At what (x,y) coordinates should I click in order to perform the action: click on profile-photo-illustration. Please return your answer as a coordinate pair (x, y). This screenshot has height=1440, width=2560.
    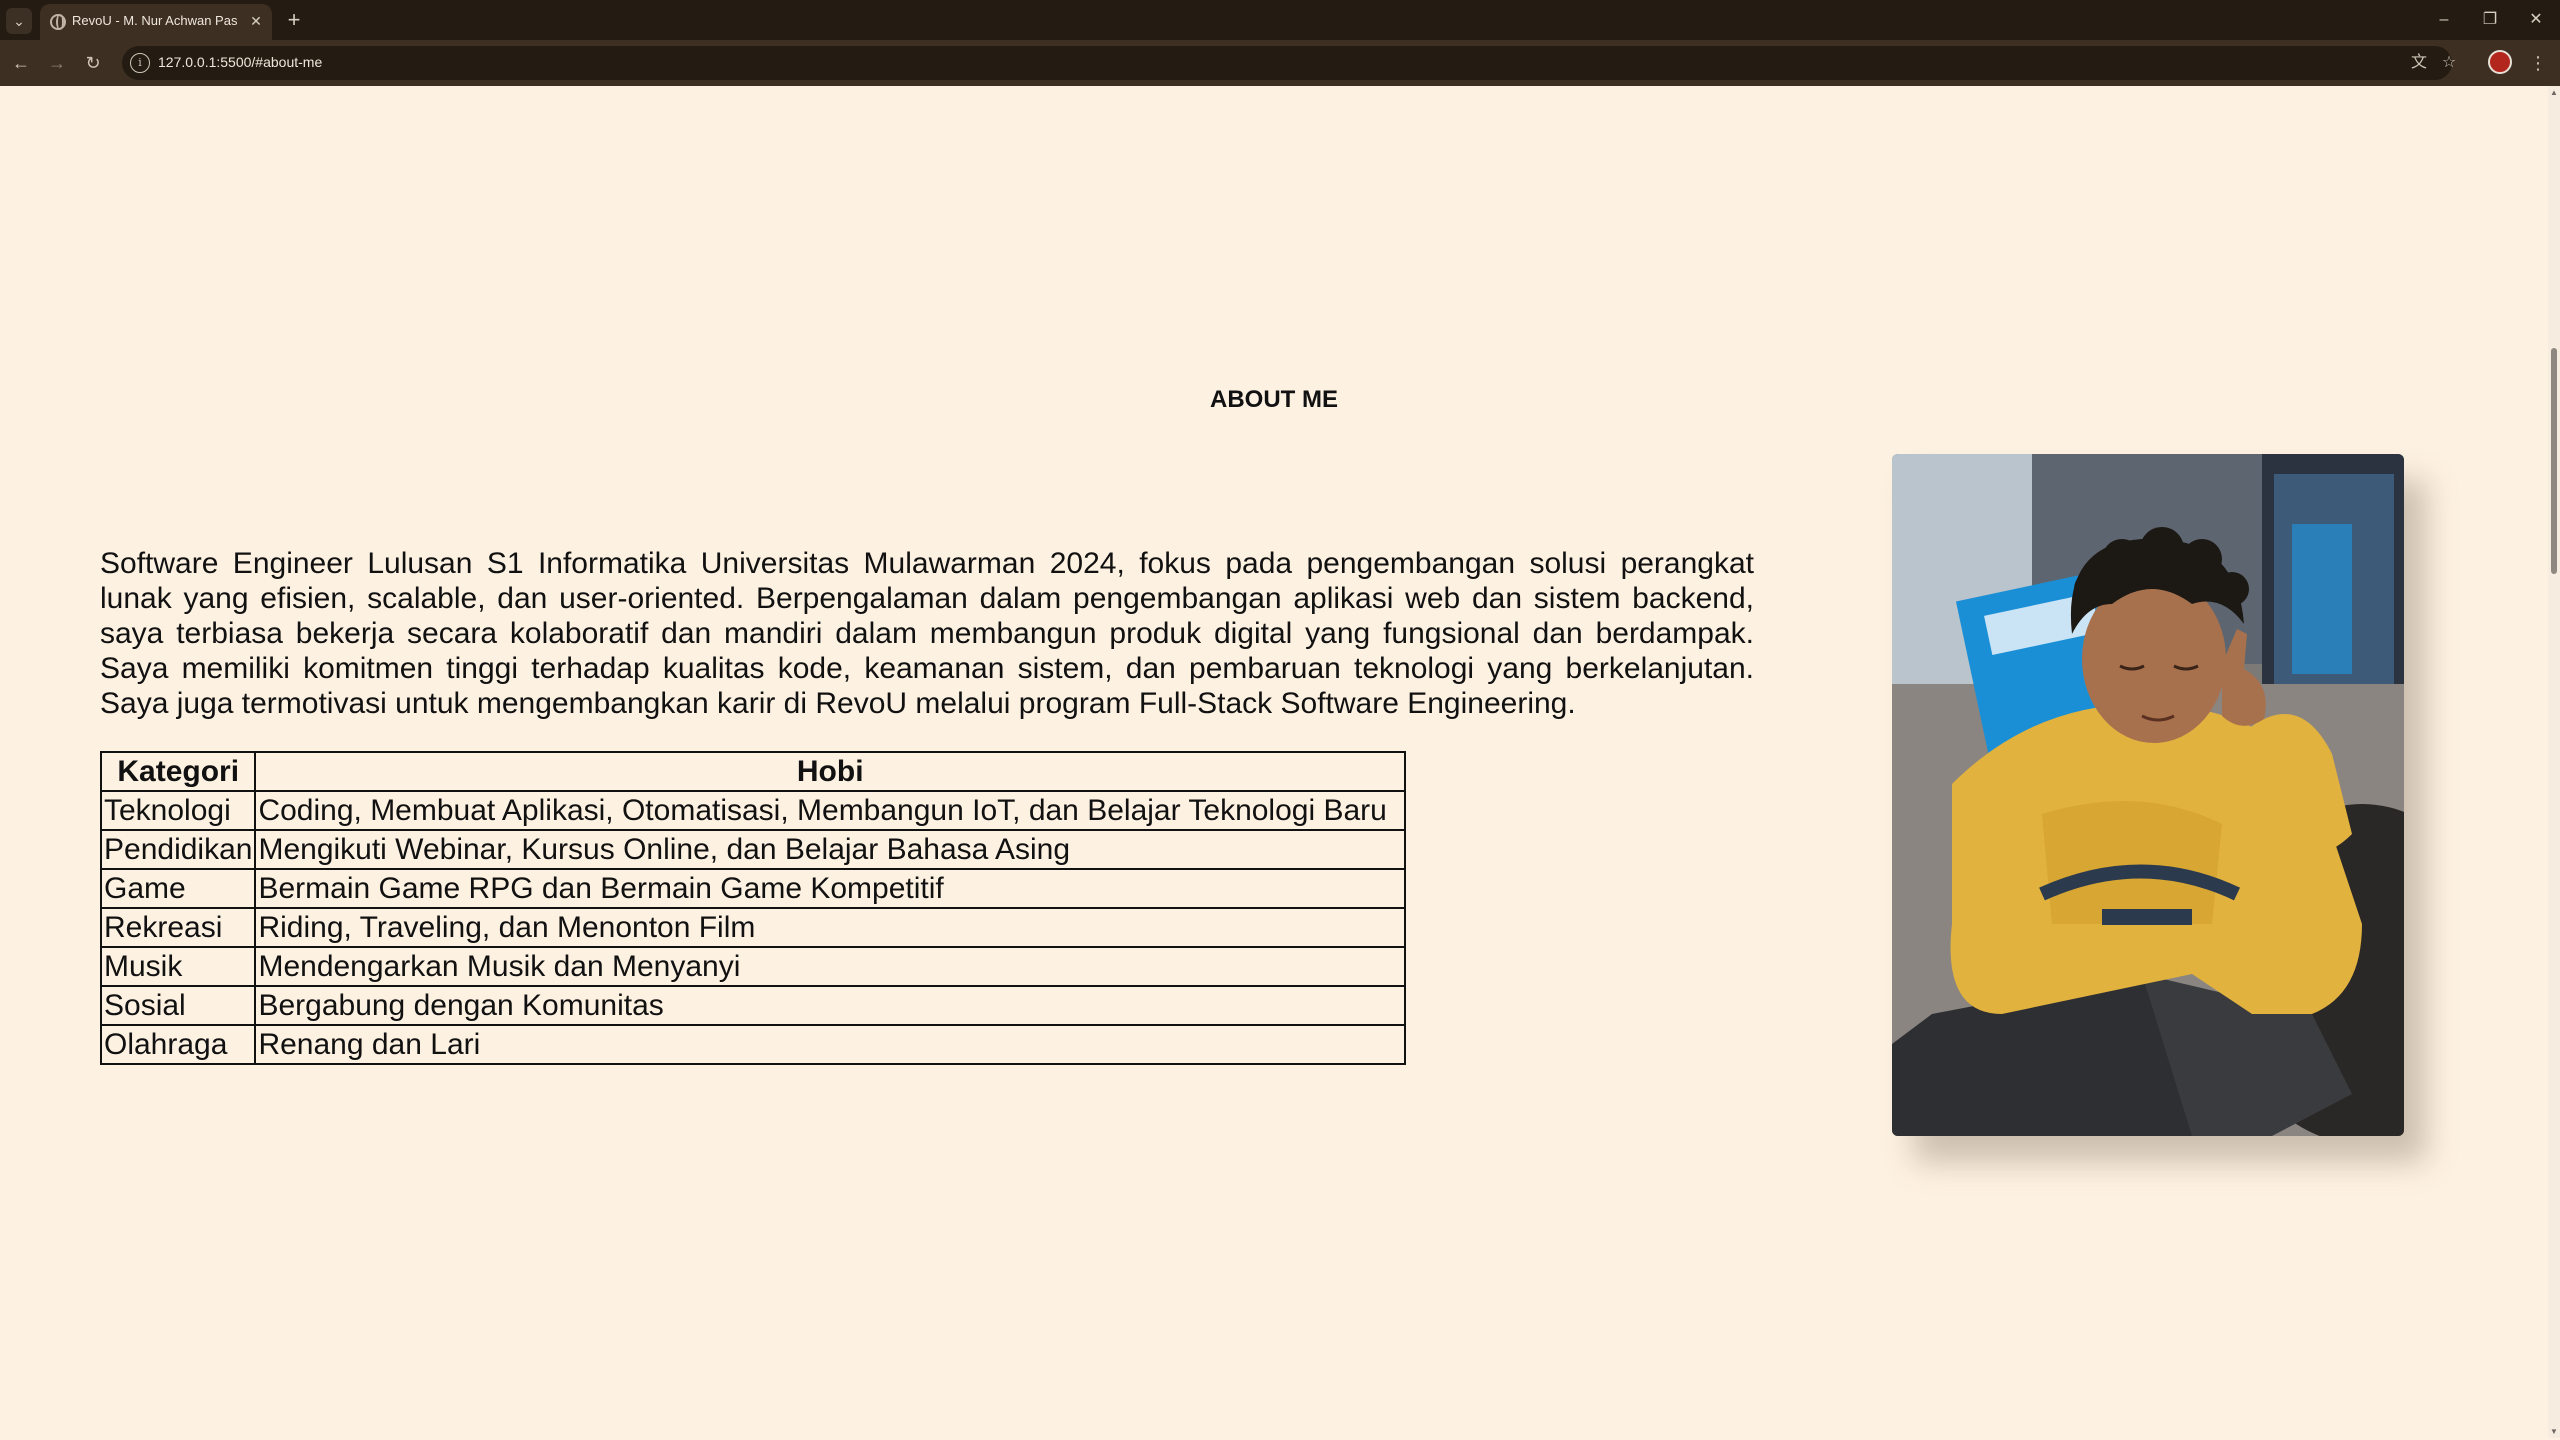
    Looking at the image, I should click on (2148, 795).